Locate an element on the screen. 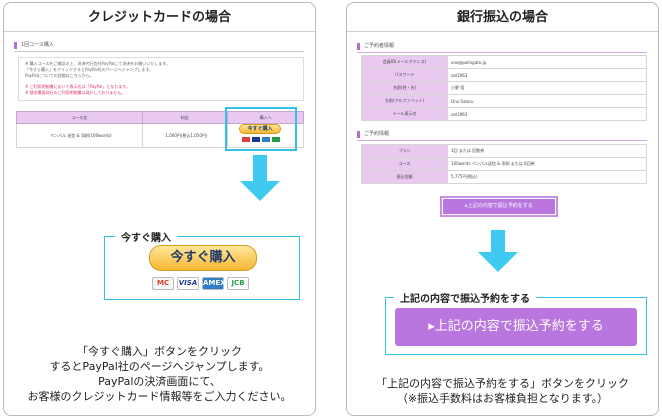 The height and width of the screenshot is (420, 662). course-name-cell: ペンパル 送信 & 添削(100words) is located at coordinates (79, 135).